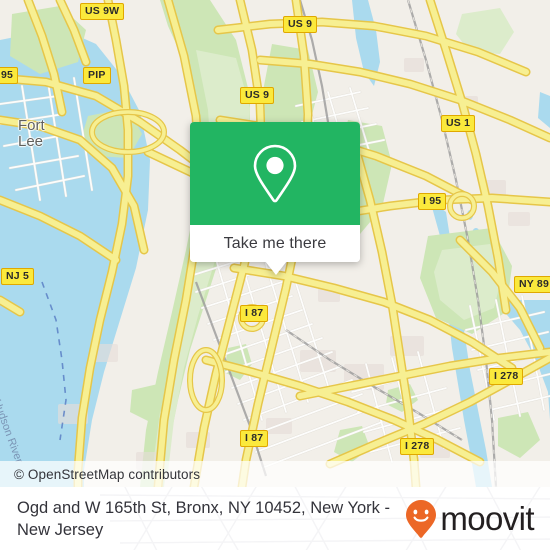 The height and width of the screenshot is (550, 550). I want to click on map-pin-icon, so click(275, 173).